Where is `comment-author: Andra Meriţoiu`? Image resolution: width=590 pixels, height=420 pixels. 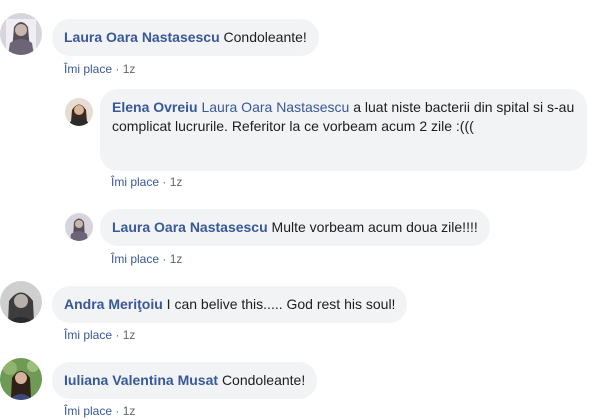 comment-author: Andra Meriţoiu is located at coordinates (113, 304).